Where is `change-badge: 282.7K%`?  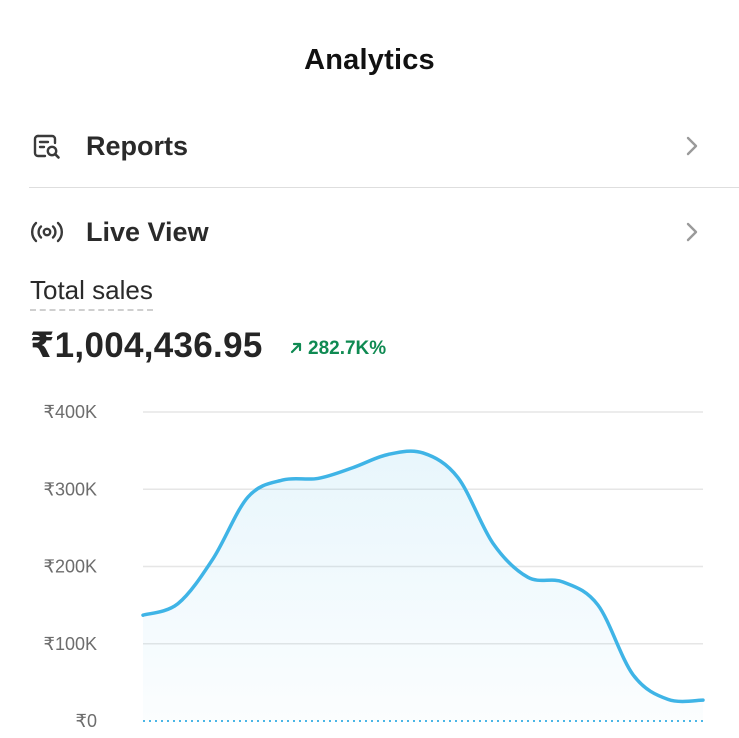 change-badge: 282.7K% is located at coordinates (338, 349).